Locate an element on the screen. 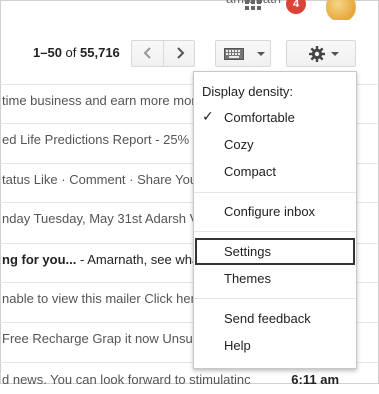 This screenshot has width=379, height=394. menu-item-label: Send feedback is located at coordinates (267, 318).